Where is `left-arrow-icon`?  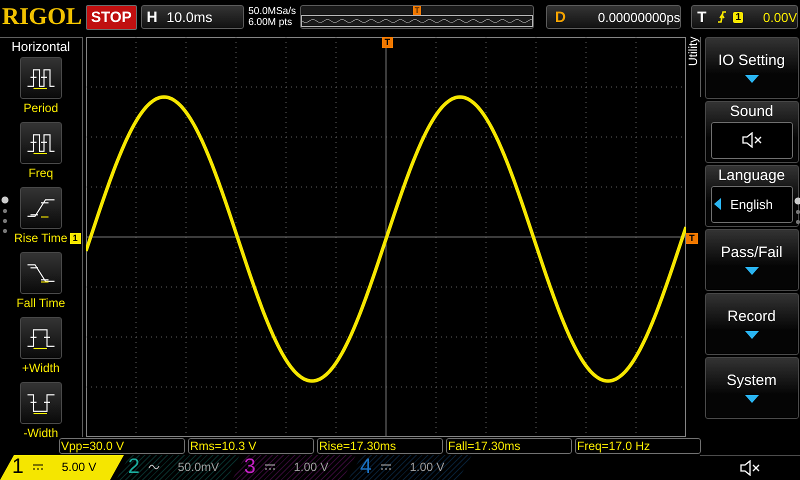
left-arrow-icon is located at coordinates (717, 204).